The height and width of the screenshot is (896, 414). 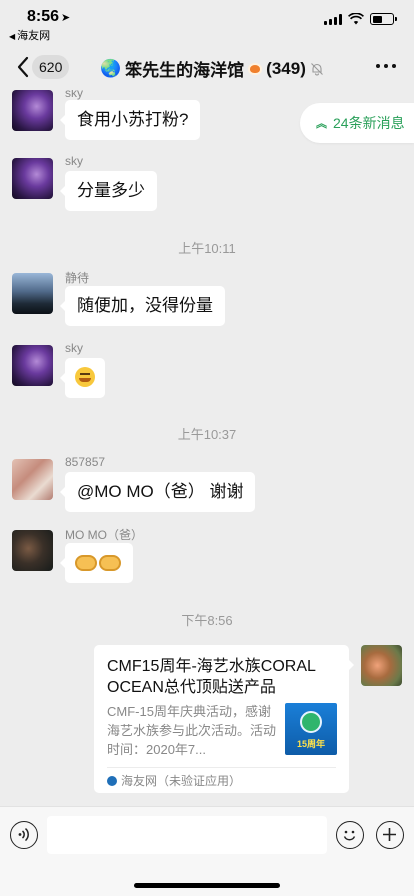 What do you see at coordinates (85, 377) in the screenshot?
I see `grin-emoji-icon` at bounding box center [85, 377].